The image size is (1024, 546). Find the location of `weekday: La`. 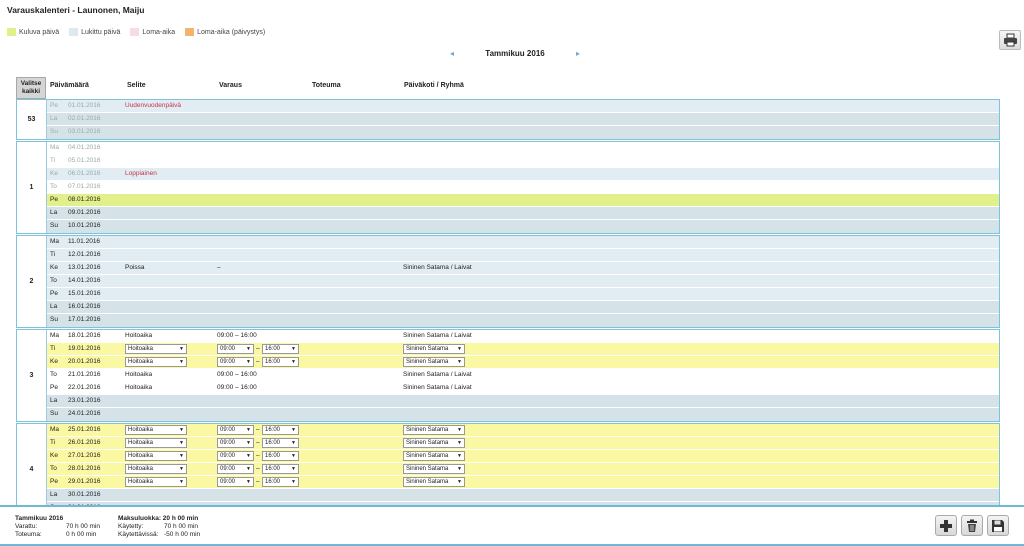

weekday: La is located at coordinates (54, 118).